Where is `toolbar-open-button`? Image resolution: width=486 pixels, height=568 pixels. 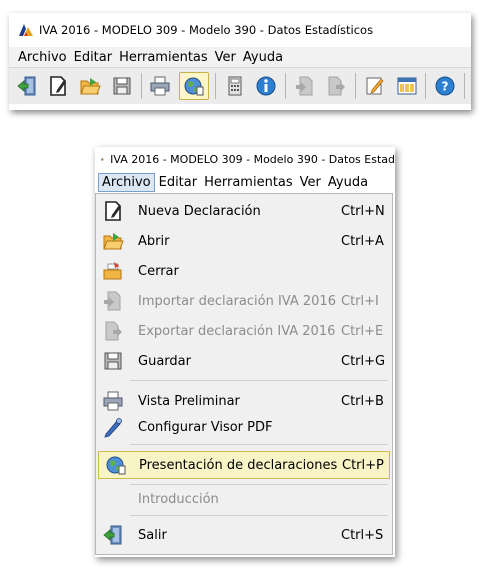
toolbar-open-button is located at coordinates (90, 86).